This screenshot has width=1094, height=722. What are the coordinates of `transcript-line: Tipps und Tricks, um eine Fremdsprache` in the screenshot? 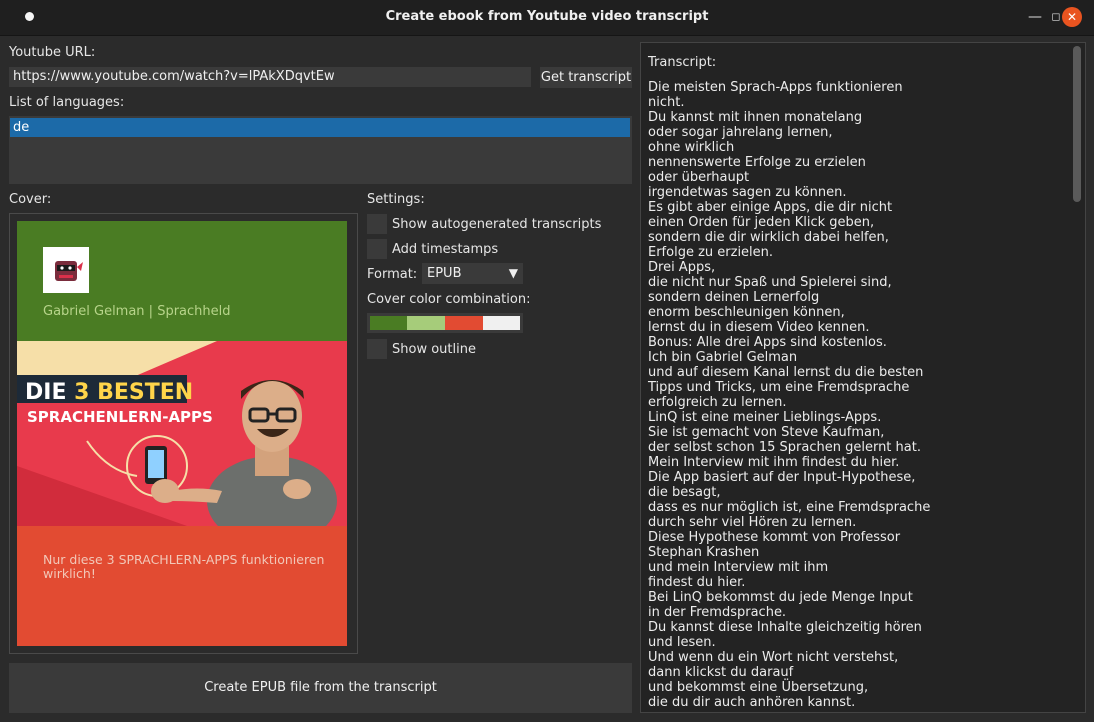 It's located at (779, 387).